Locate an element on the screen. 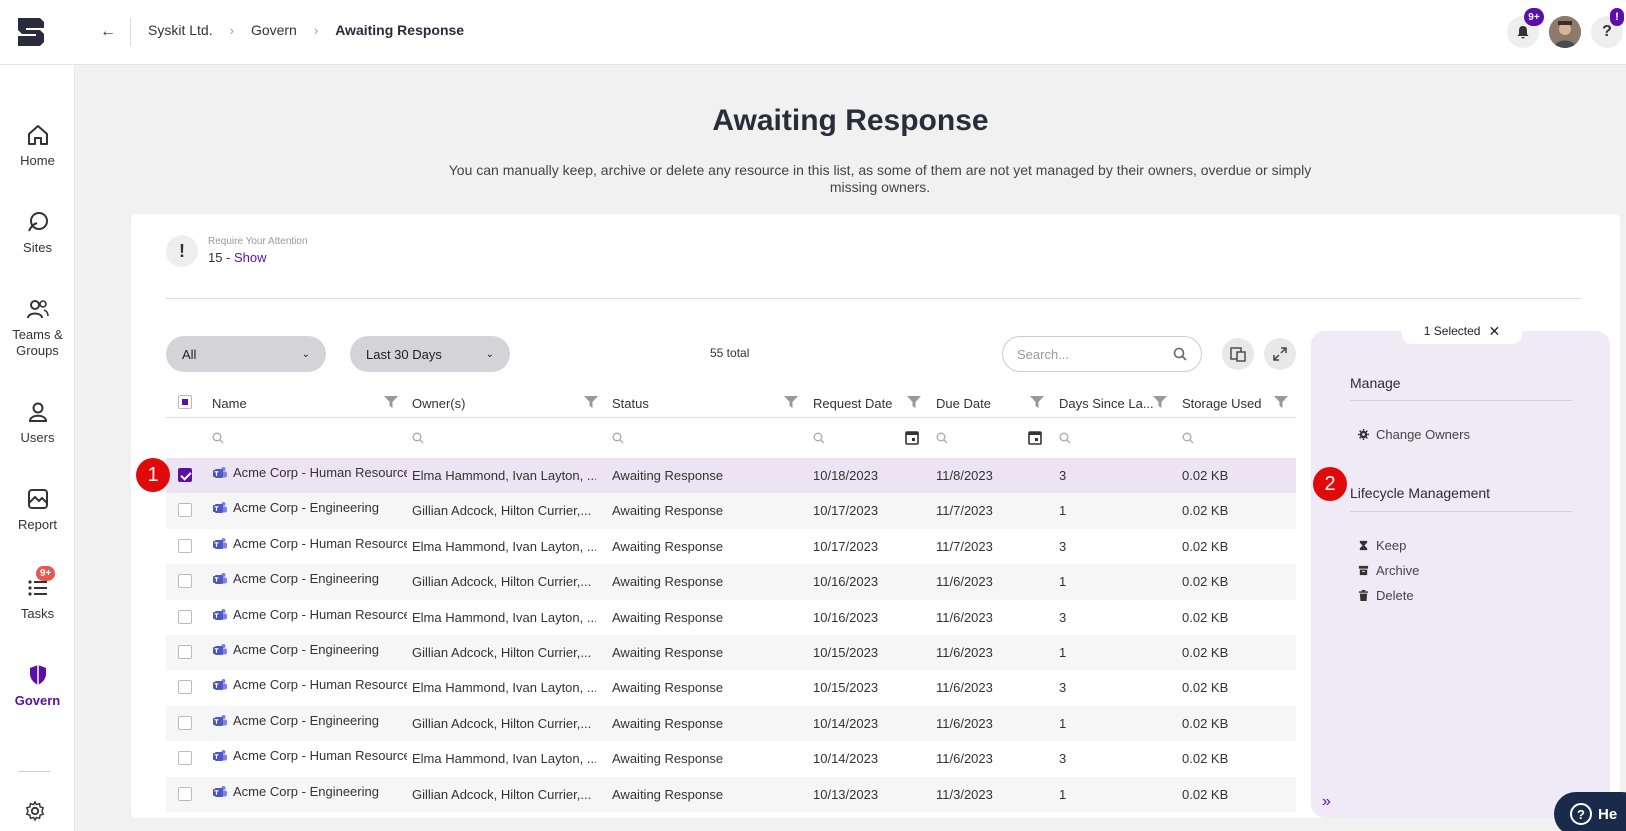  column-header-owners: Owner(s) is located at coordinates (438, 403).